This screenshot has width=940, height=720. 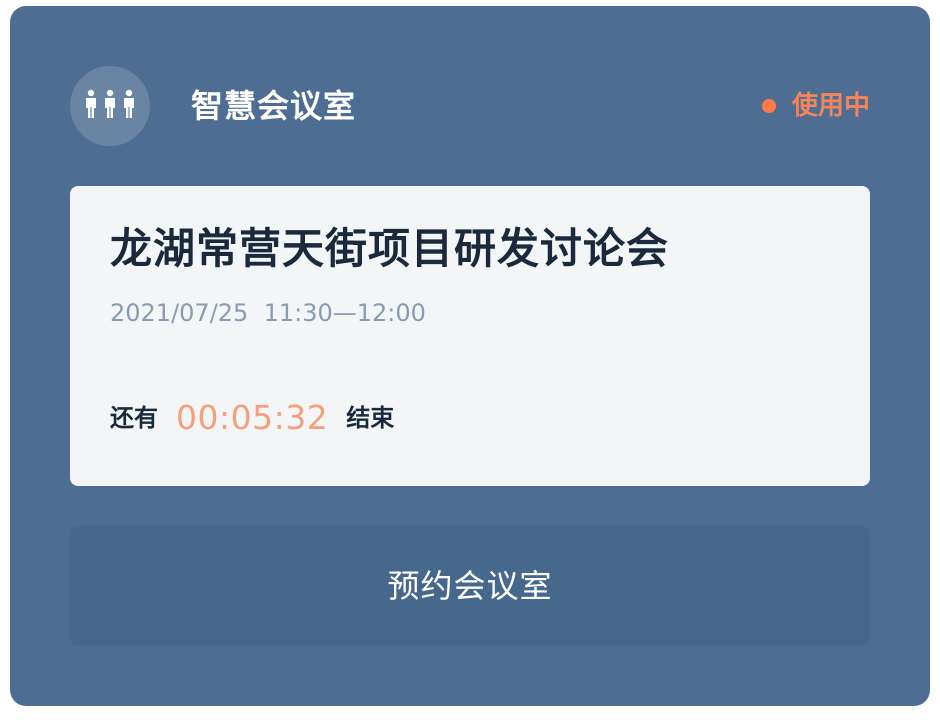 I want to click on status-dot-icon, so click(x=768, y=106).